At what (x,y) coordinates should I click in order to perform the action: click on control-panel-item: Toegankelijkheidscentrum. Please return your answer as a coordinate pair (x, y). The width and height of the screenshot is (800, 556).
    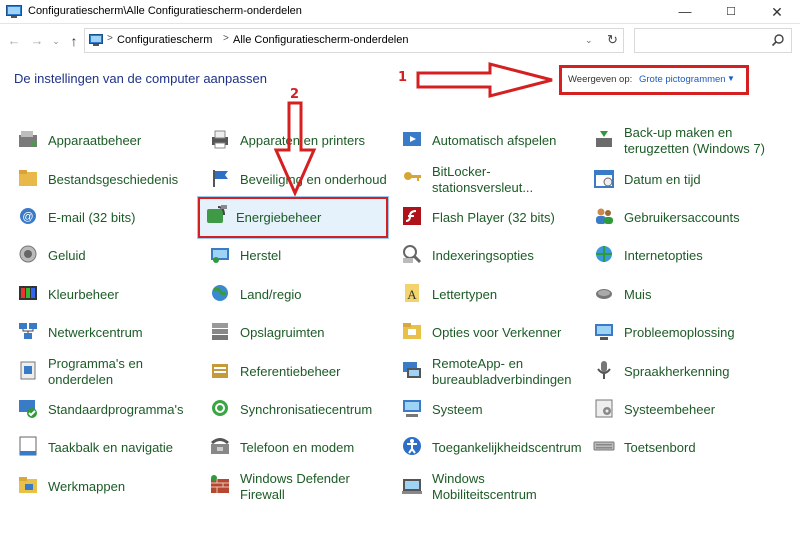
    Looking at the image, I should click on (491, 448).